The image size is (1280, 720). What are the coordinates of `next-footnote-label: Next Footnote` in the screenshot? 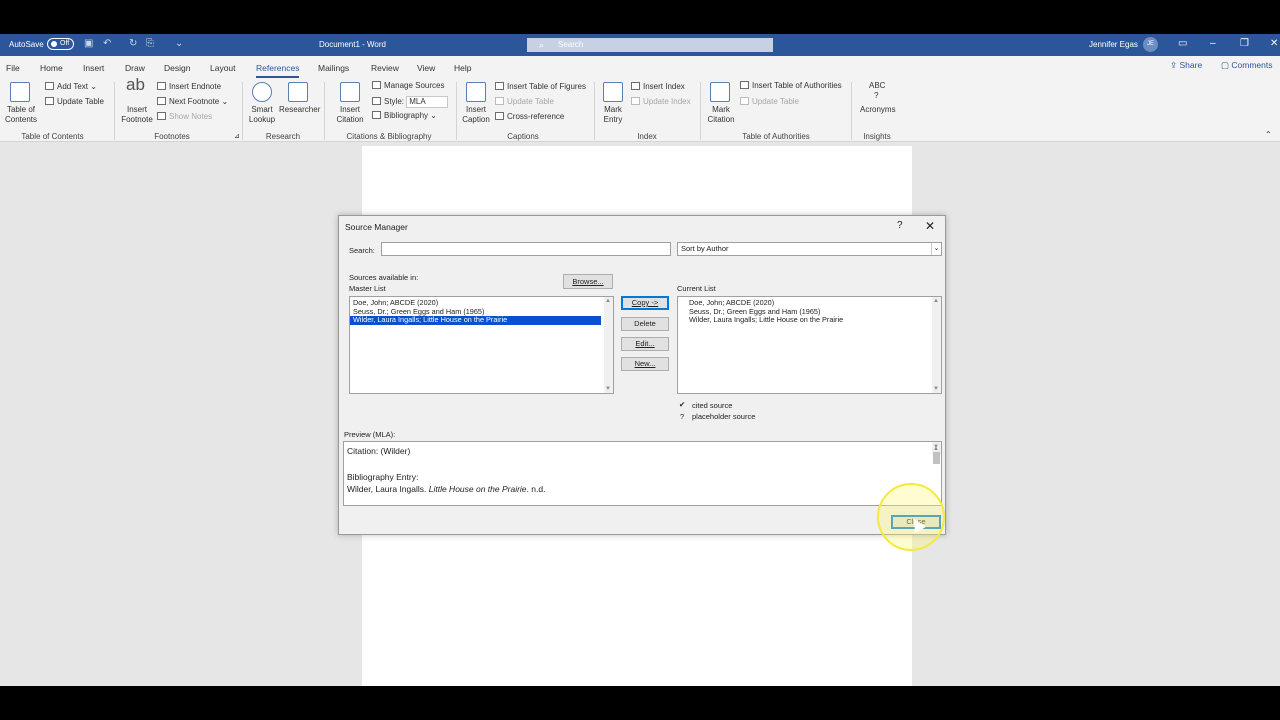 It's located at (194, 101).